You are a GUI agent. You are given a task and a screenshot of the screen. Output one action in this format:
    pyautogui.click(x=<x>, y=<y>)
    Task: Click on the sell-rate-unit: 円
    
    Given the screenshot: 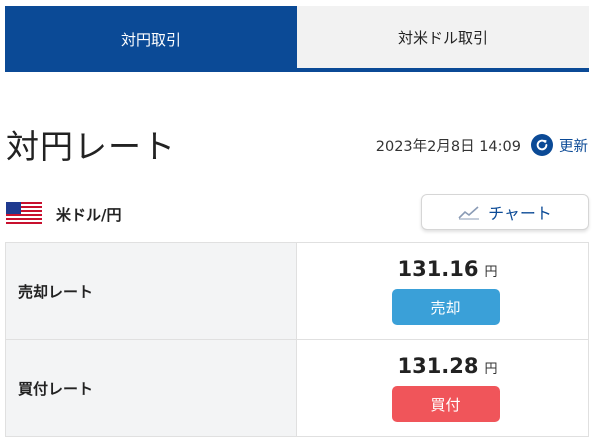 What is the action you would take?
    pyautogui.click(x=491, y=272)
    